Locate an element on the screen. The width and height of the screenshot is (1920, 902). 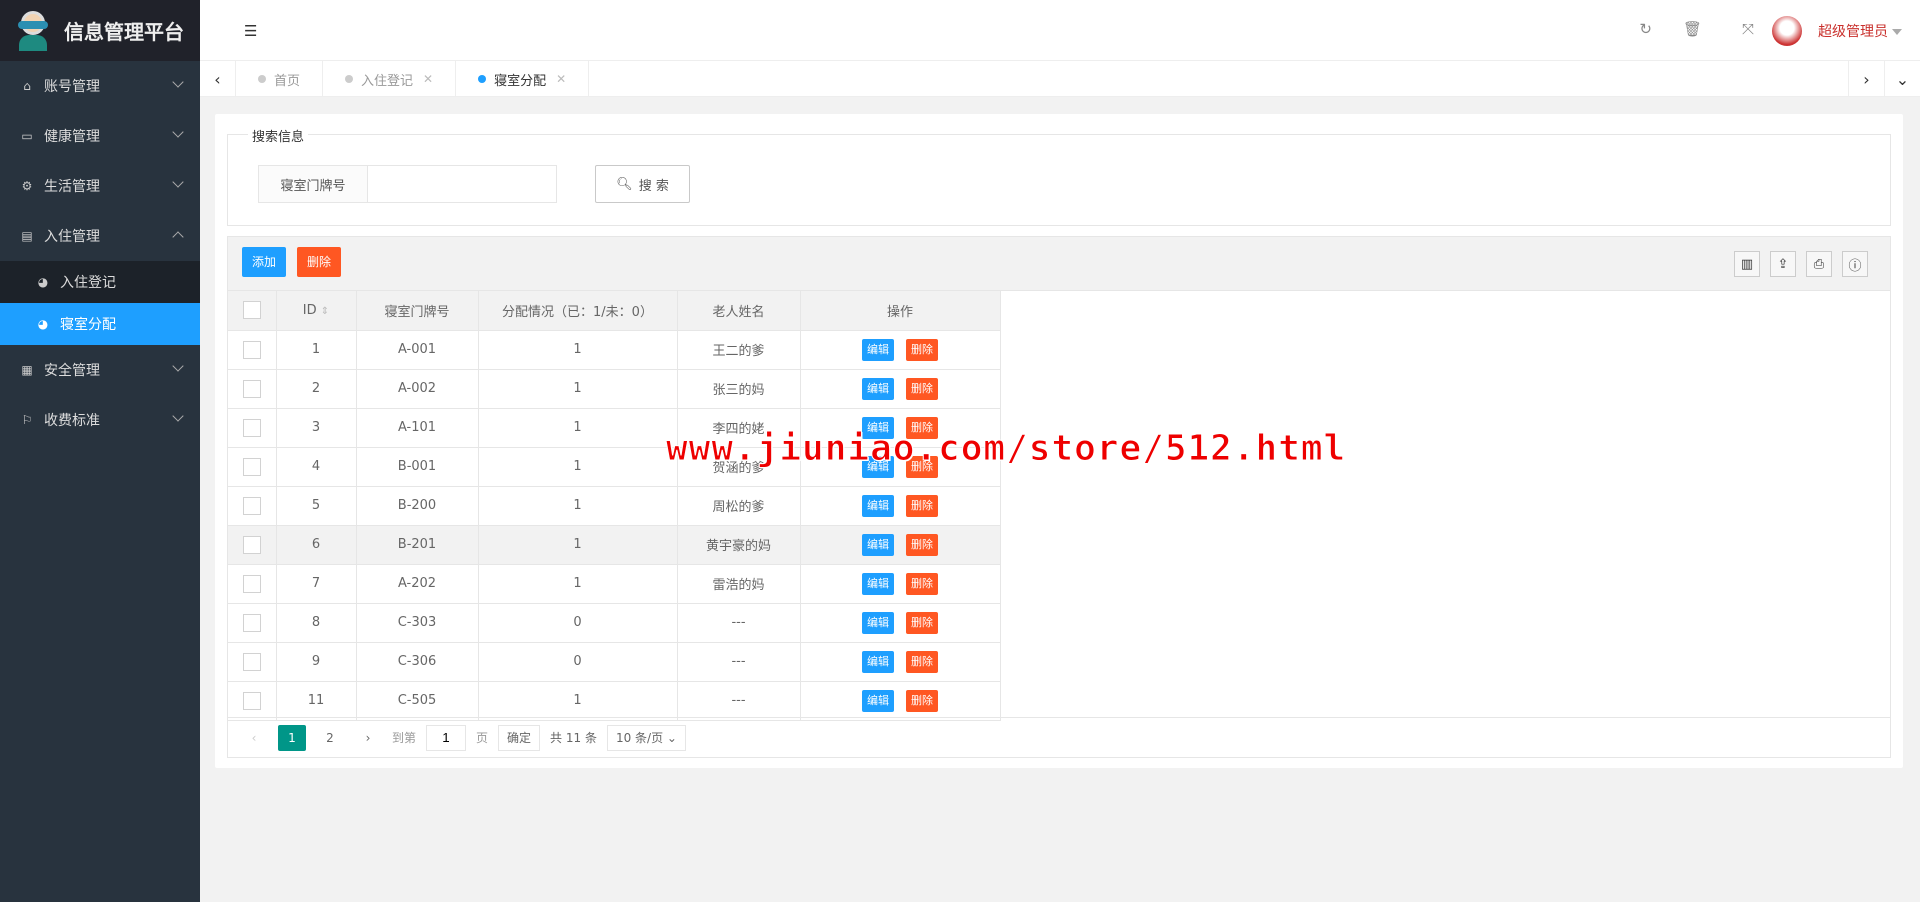
cell-room: B-201 is located at coordinates (417, 545).